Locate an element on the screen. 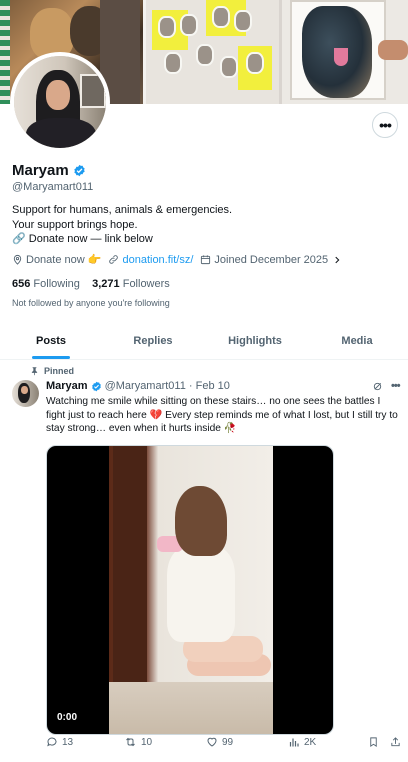 The width and height of the screenshot is (408, 762). banner-photo-dog-drawing is located at coordinates (345, 52).